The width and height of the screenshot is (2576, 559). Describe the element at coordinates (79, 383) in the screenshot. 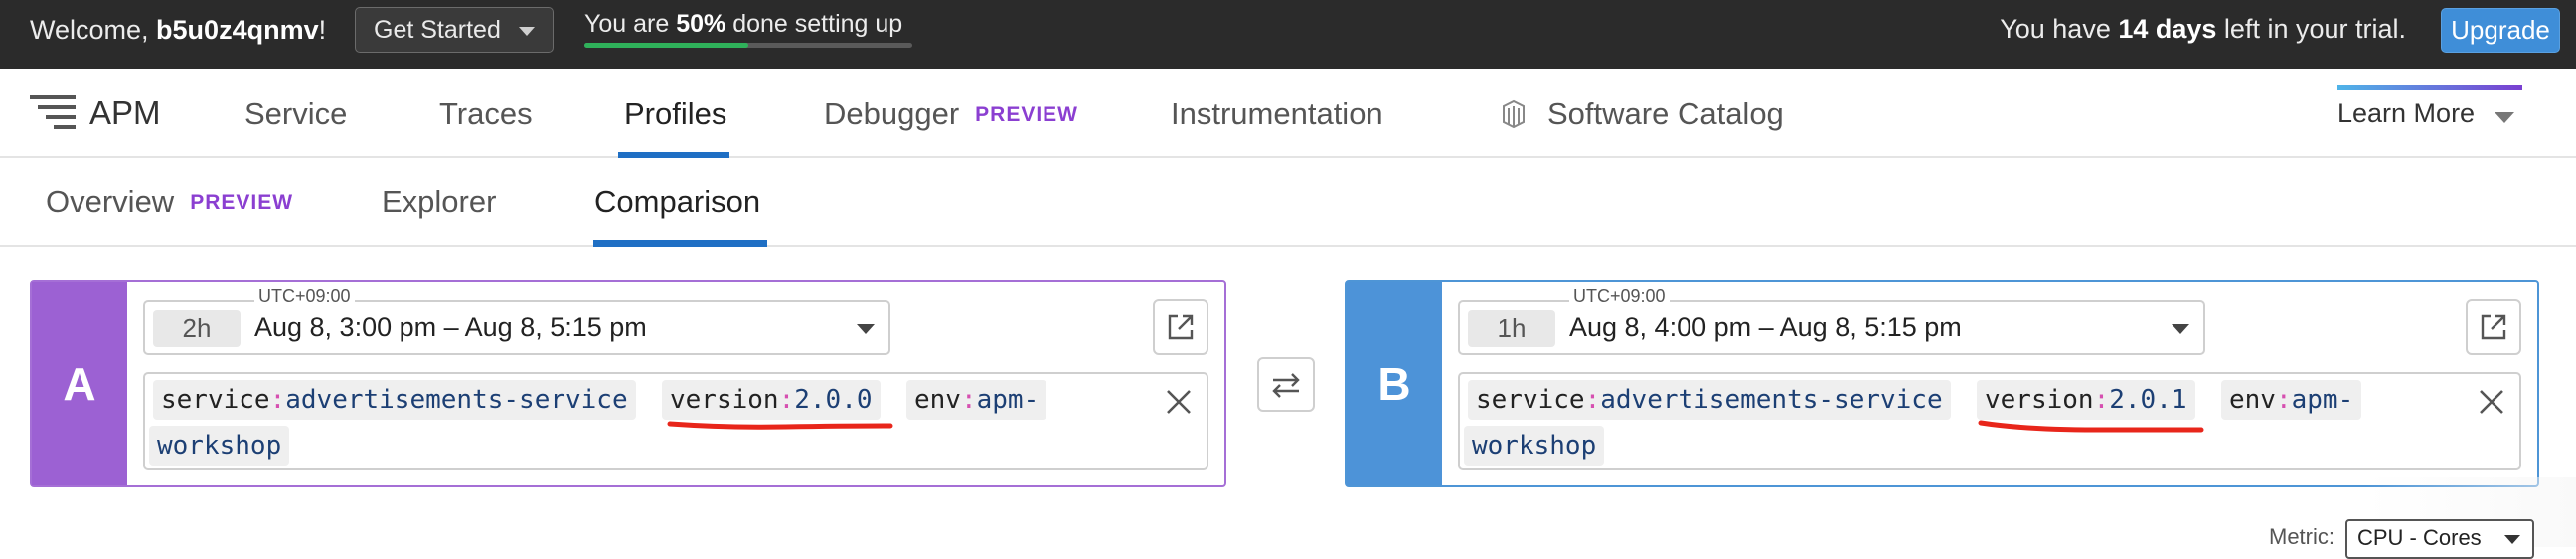

I see `panel-label-a: A` at that location.